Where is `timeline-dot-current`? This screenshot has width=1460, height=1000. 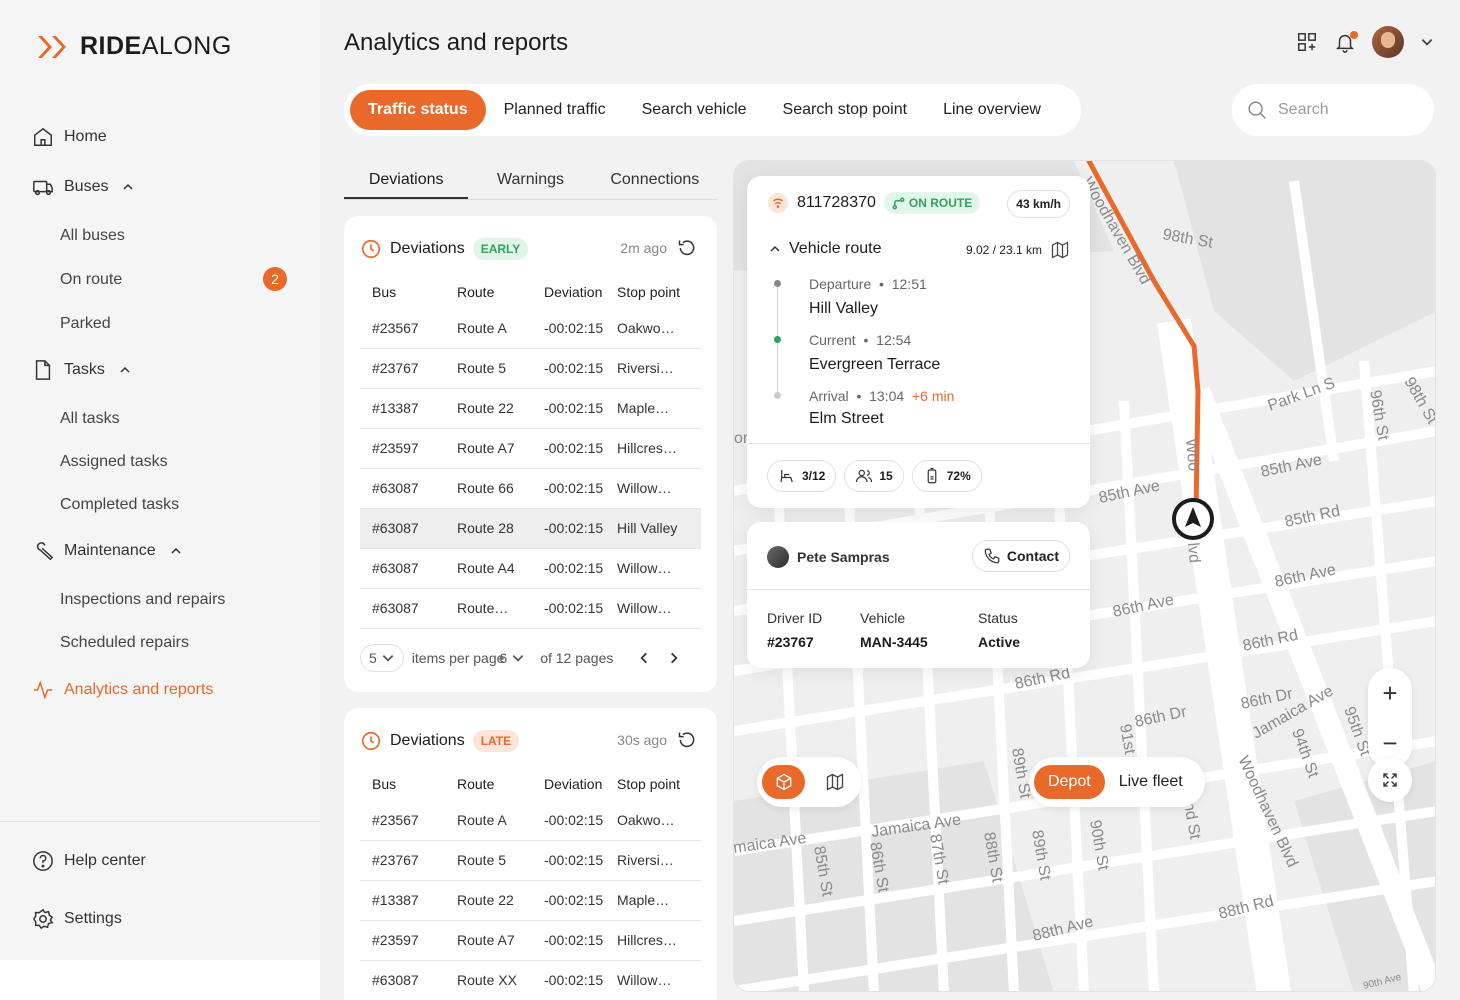 timeline-dot-current is located at coordinates (777, 339).